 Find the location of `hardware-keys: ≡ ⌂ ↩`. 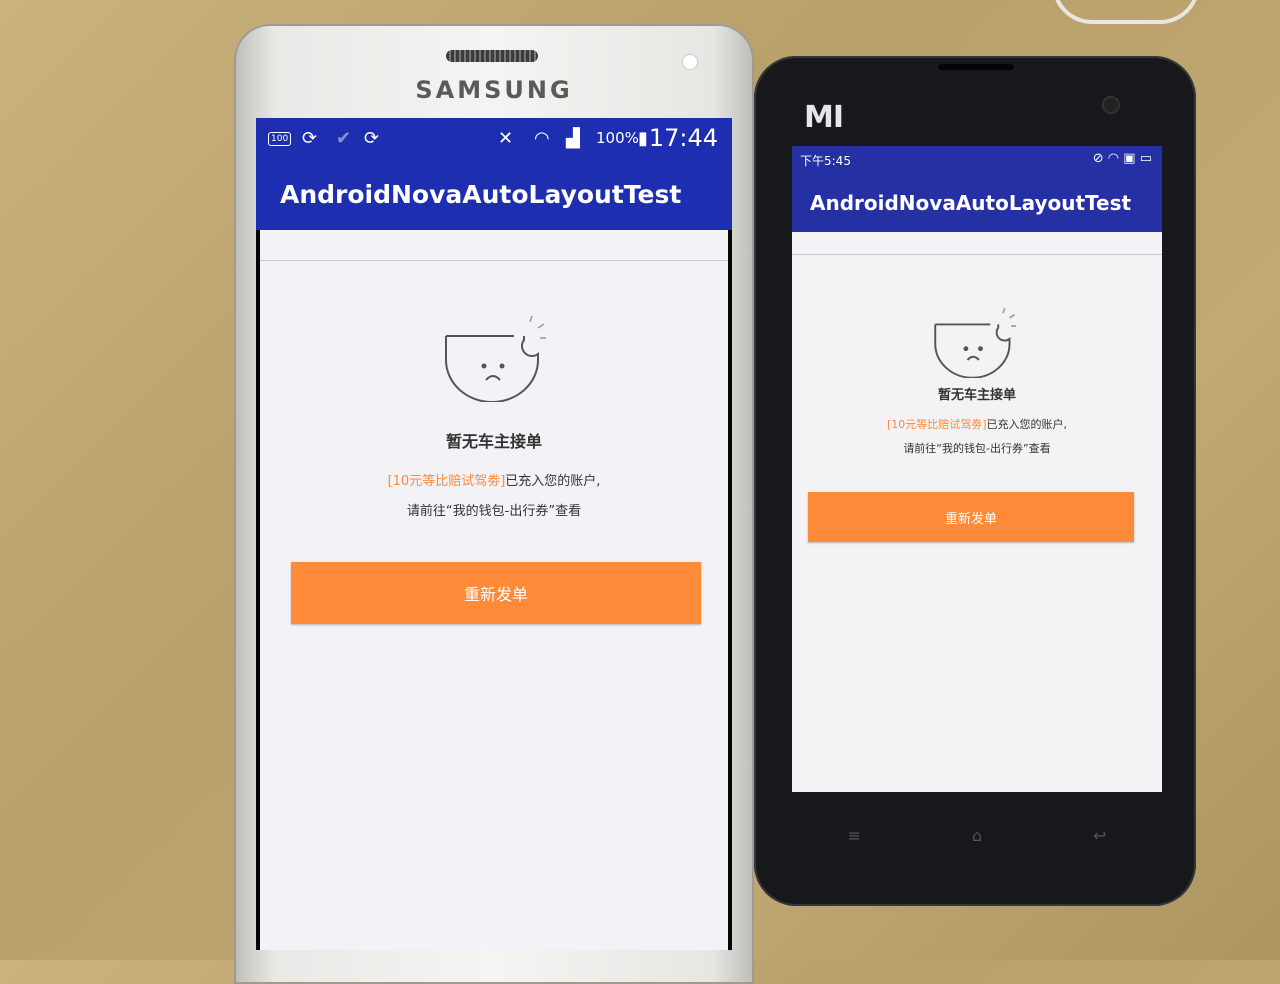

hardware-keys: ≡ ⌂ ↩ is located at coordinates (977, 835).